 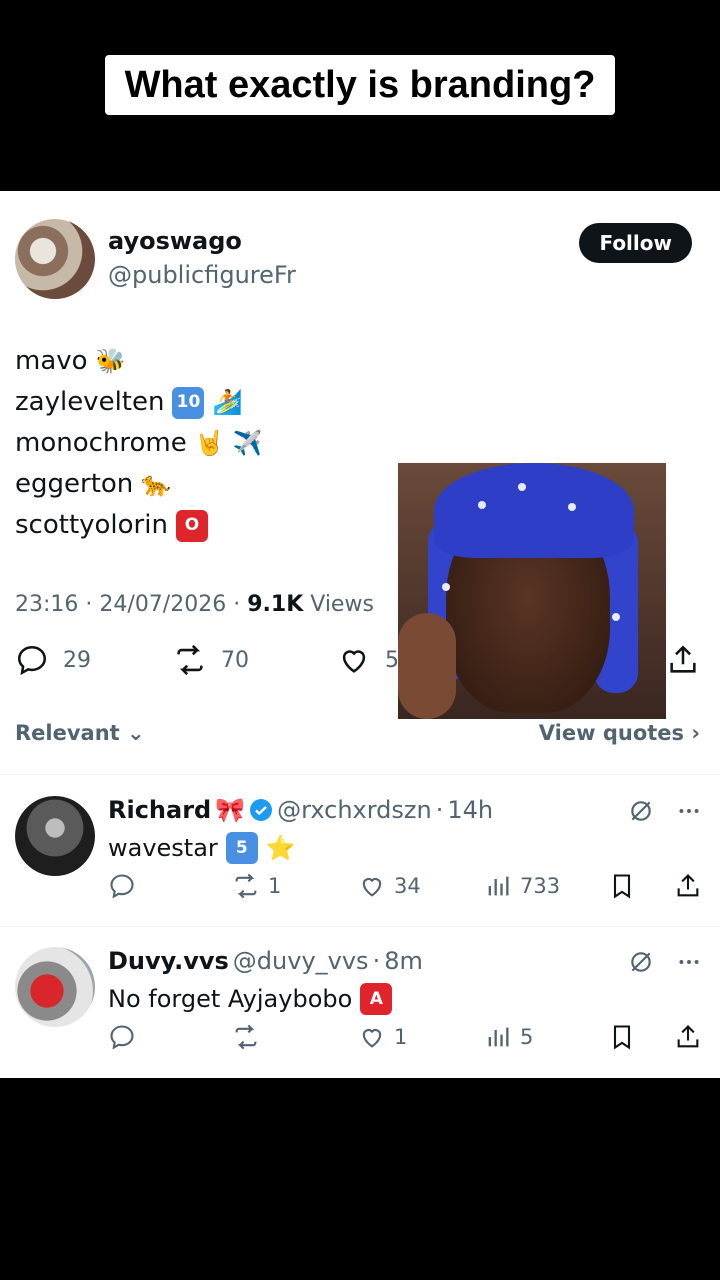 What do you see at coordinates (110, 361) in the screenshot?
I see `bee-emoji-icon: 🐝` at bounding box center [110, 361].